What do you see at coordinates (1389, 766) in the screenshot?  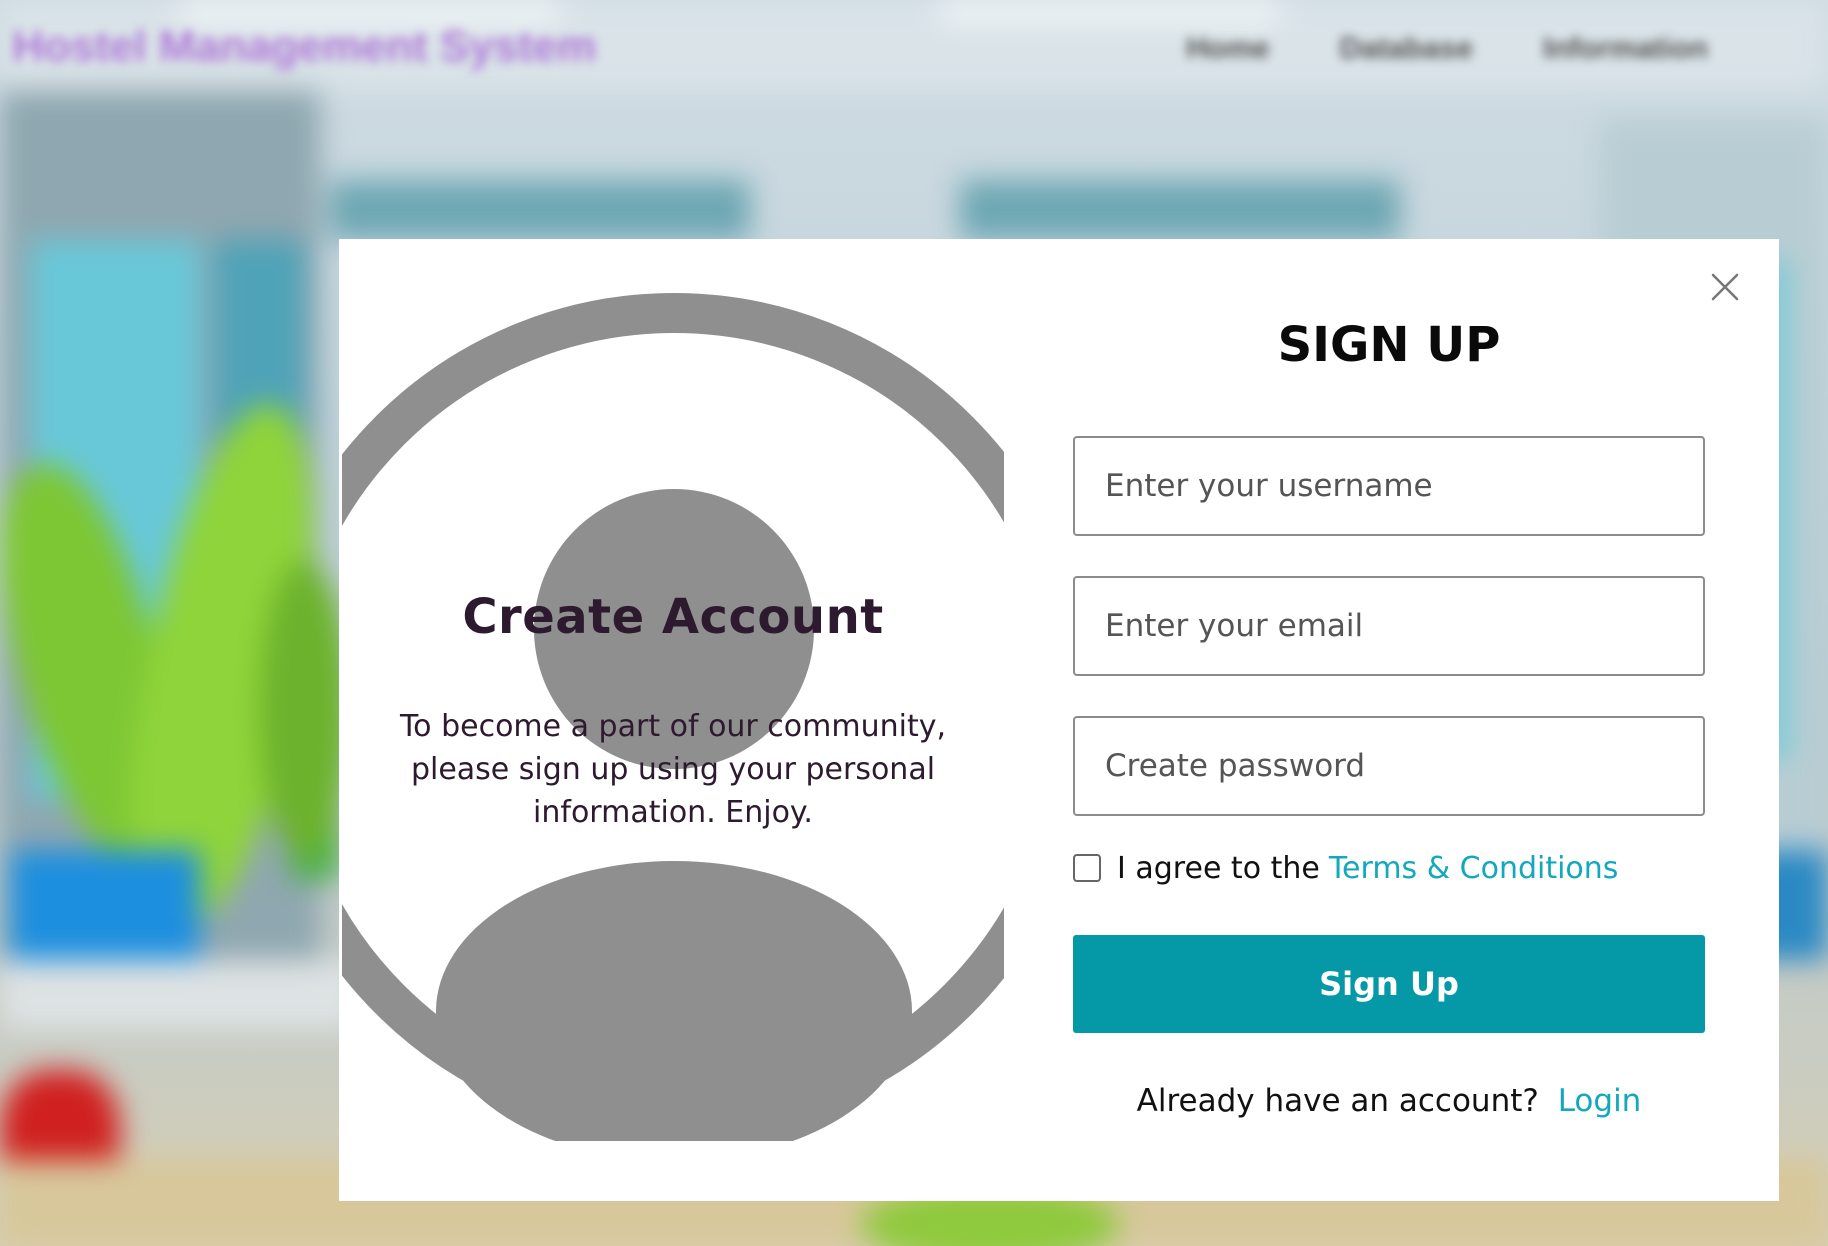 I see `password-input` at bounding box center [1389, 766].